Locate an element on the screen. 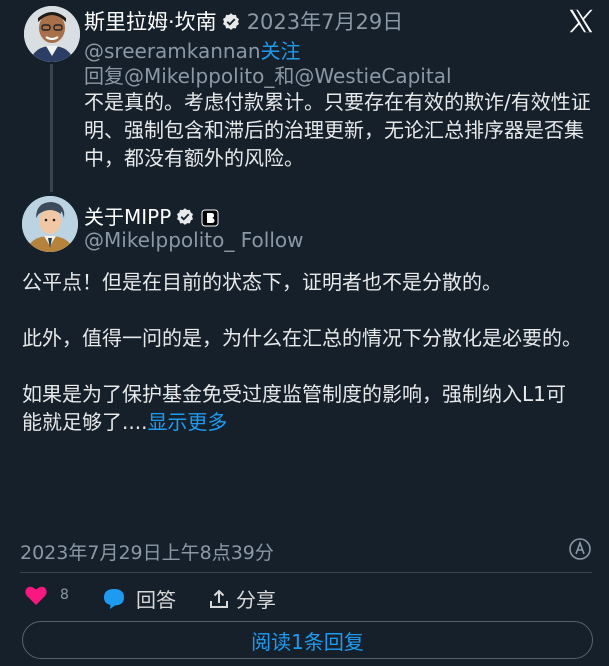 This screenshot has height=666, width=609. author-handle: @Mikelppolito_ is located at coordinates (159, 240).